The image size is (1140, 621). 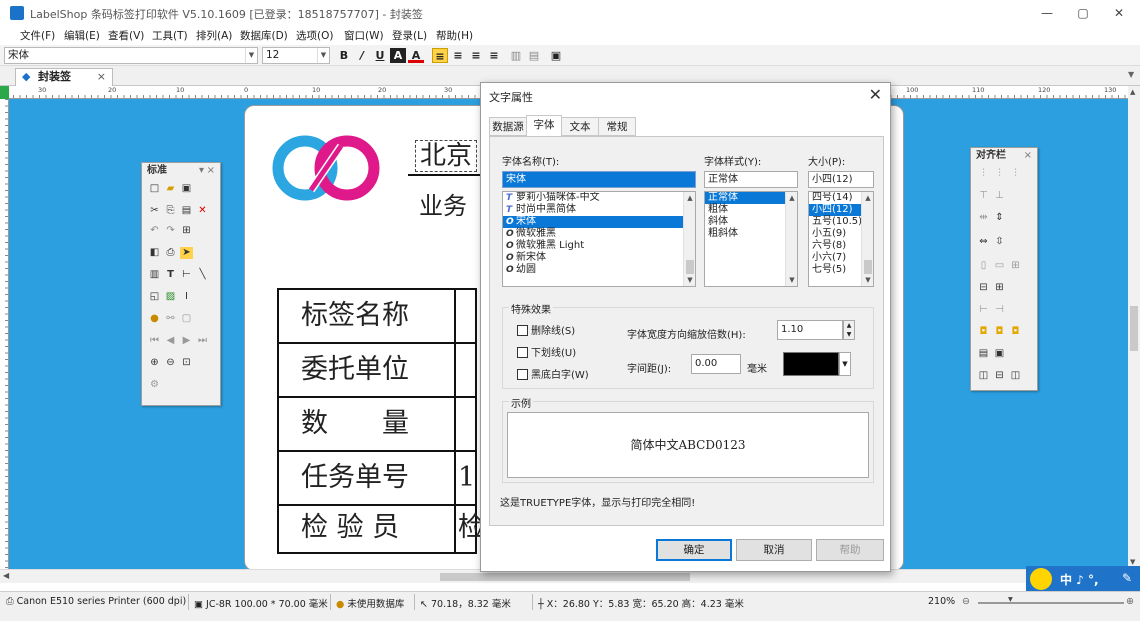 What do you see at coordinates (999, 242) in the screenshot?
I see `same-height-icon: ⇳` at bounding box center [999, 242].